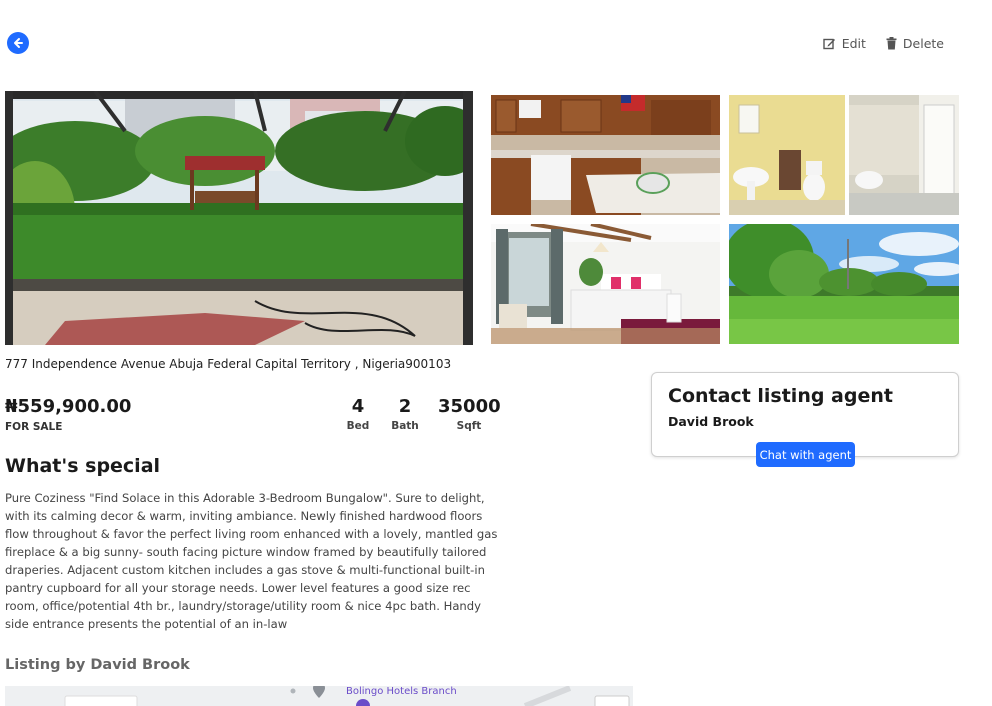  Describe the element at coordinates (844, 155) in the screenshot. I see `bathroom-photo` at that location.